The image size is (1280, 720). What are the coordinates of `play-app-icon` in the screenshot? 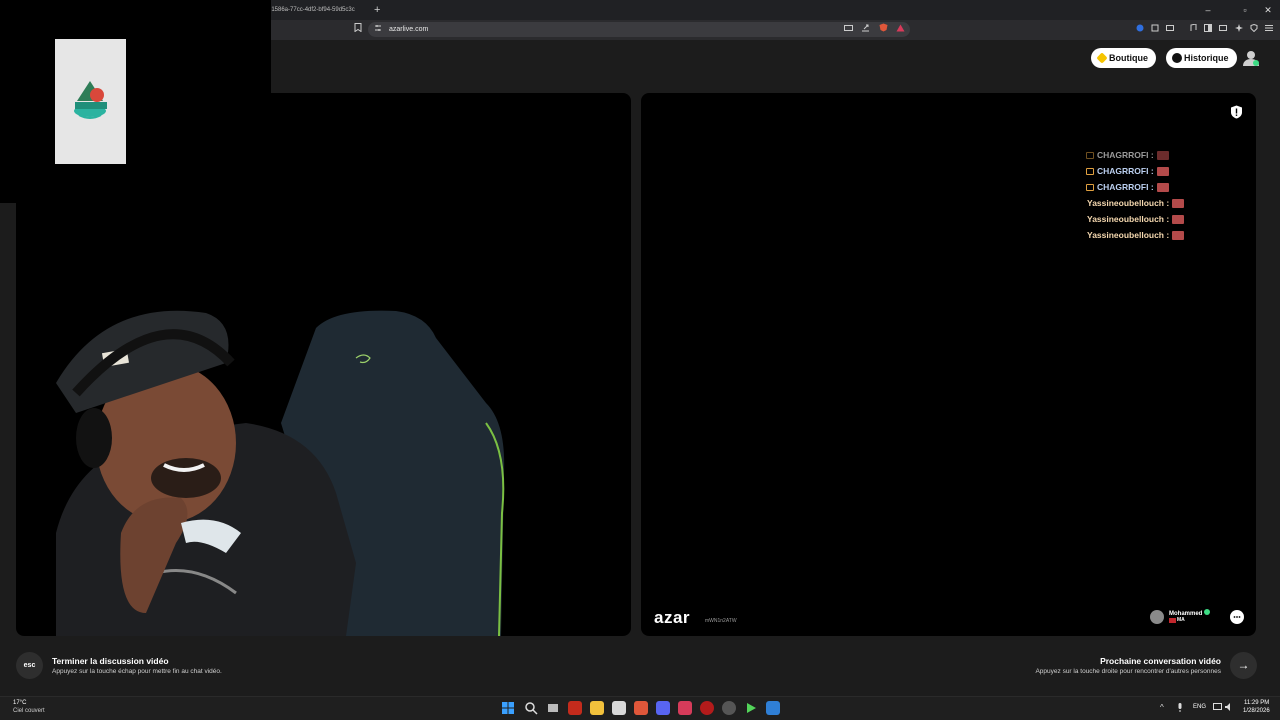 It's located at (751, 708).